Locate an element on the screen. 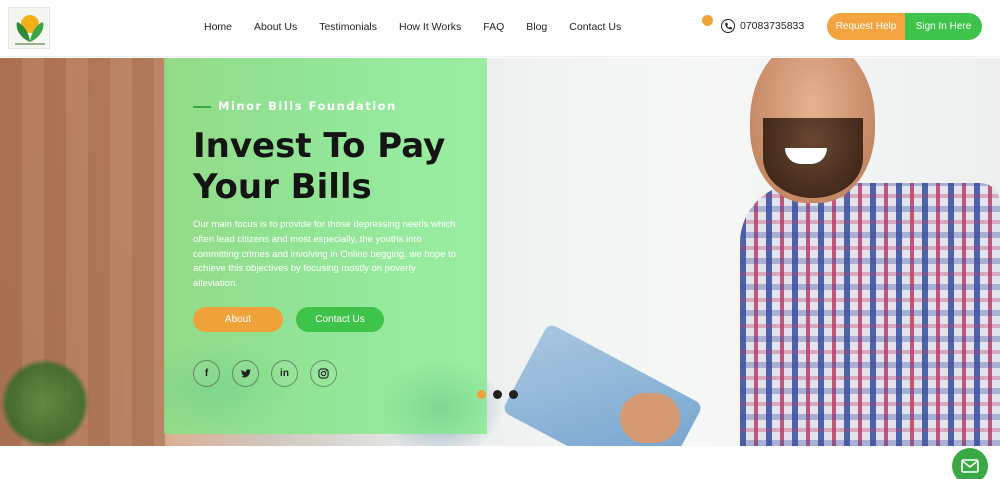  contact-us-button: Contact Us is located at coordinates (340, 319).